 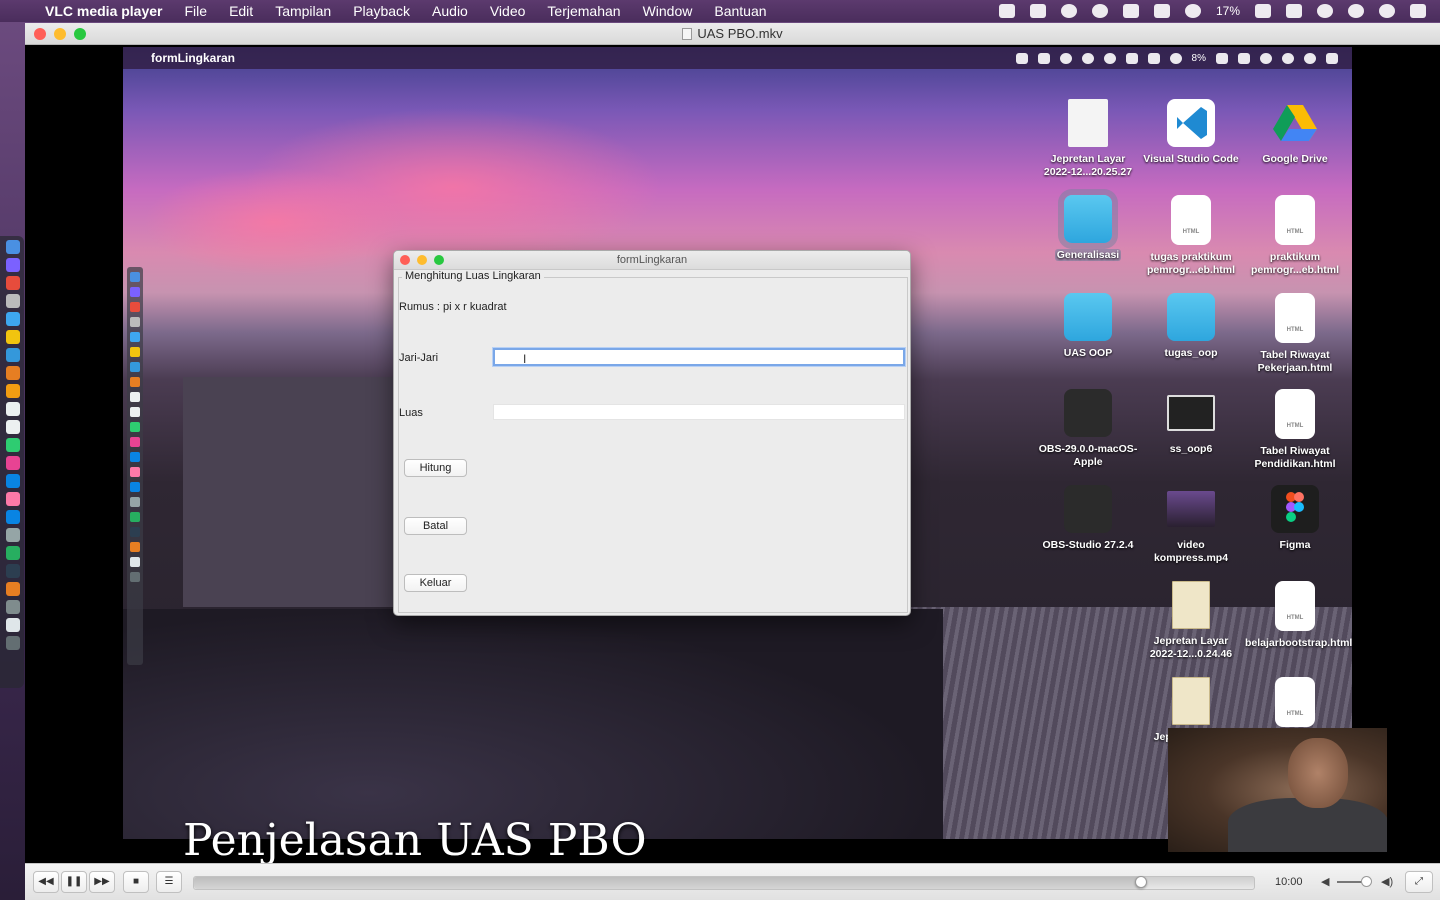 What do you see at coordinates (411, 413) in the screenshot?
I see `area-label: Luas` at bounding box center [411, 413].